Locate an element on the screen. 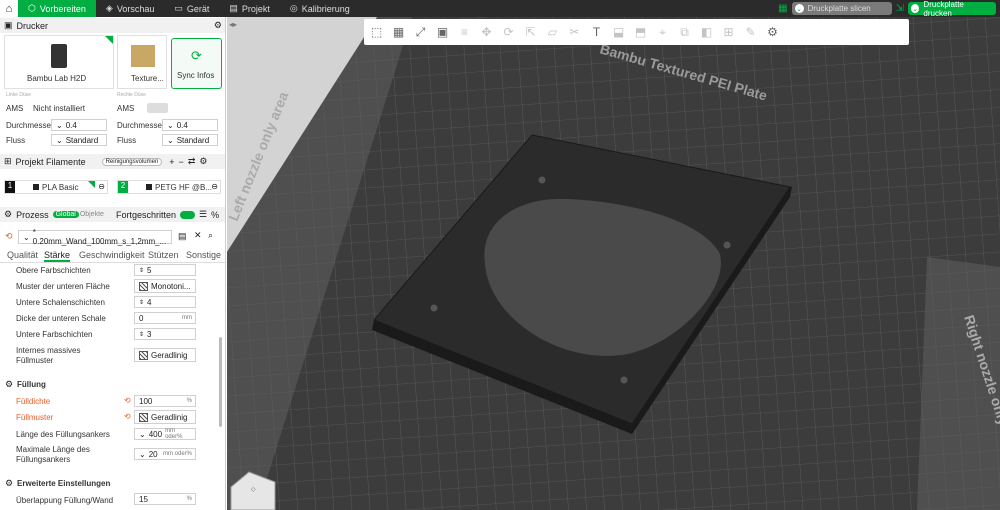  sync-button: ⟳ Sync Infos is located at coordinates (196, 63).